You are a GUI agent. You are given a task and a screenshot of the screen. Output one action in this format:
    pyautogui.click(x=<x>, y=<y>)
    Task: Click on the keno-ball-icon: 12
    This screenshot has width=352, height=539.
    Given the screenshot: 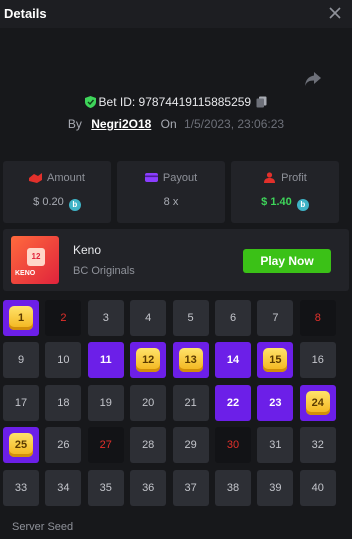 What is the action you would take?
    pyautogui.click(x=36, y=257)
    